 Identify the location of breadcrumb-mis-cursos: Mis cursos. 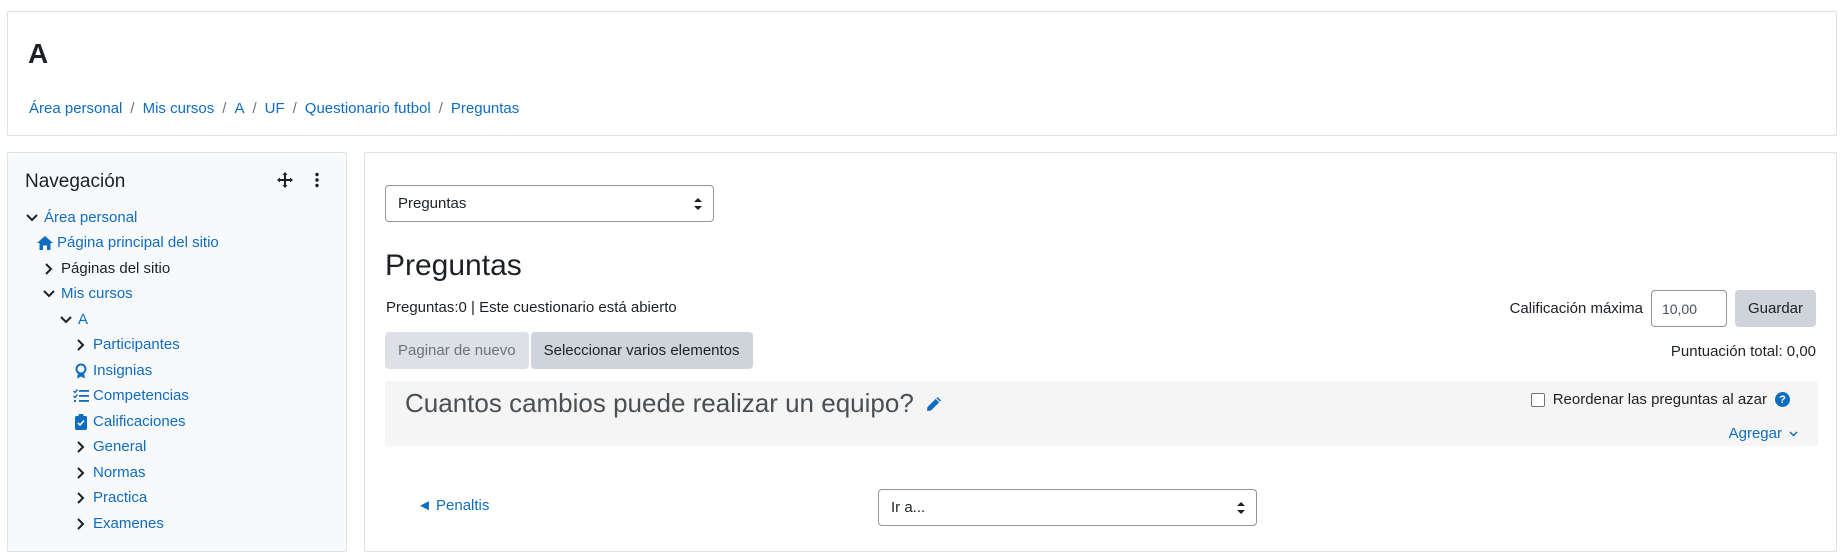
(179, 108).